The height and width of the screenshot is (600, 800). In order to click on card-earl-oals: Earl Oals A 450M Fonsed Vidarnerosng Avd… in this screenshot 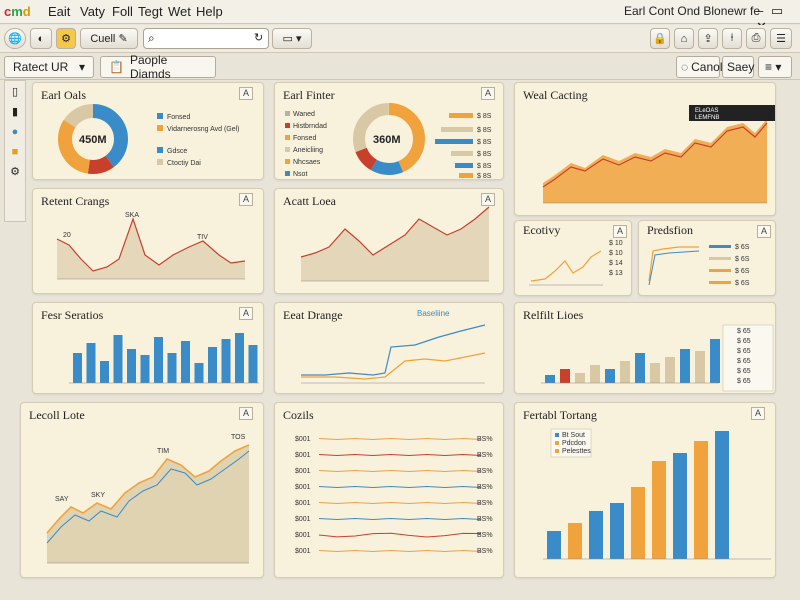, I will do `click(148, 131)`.